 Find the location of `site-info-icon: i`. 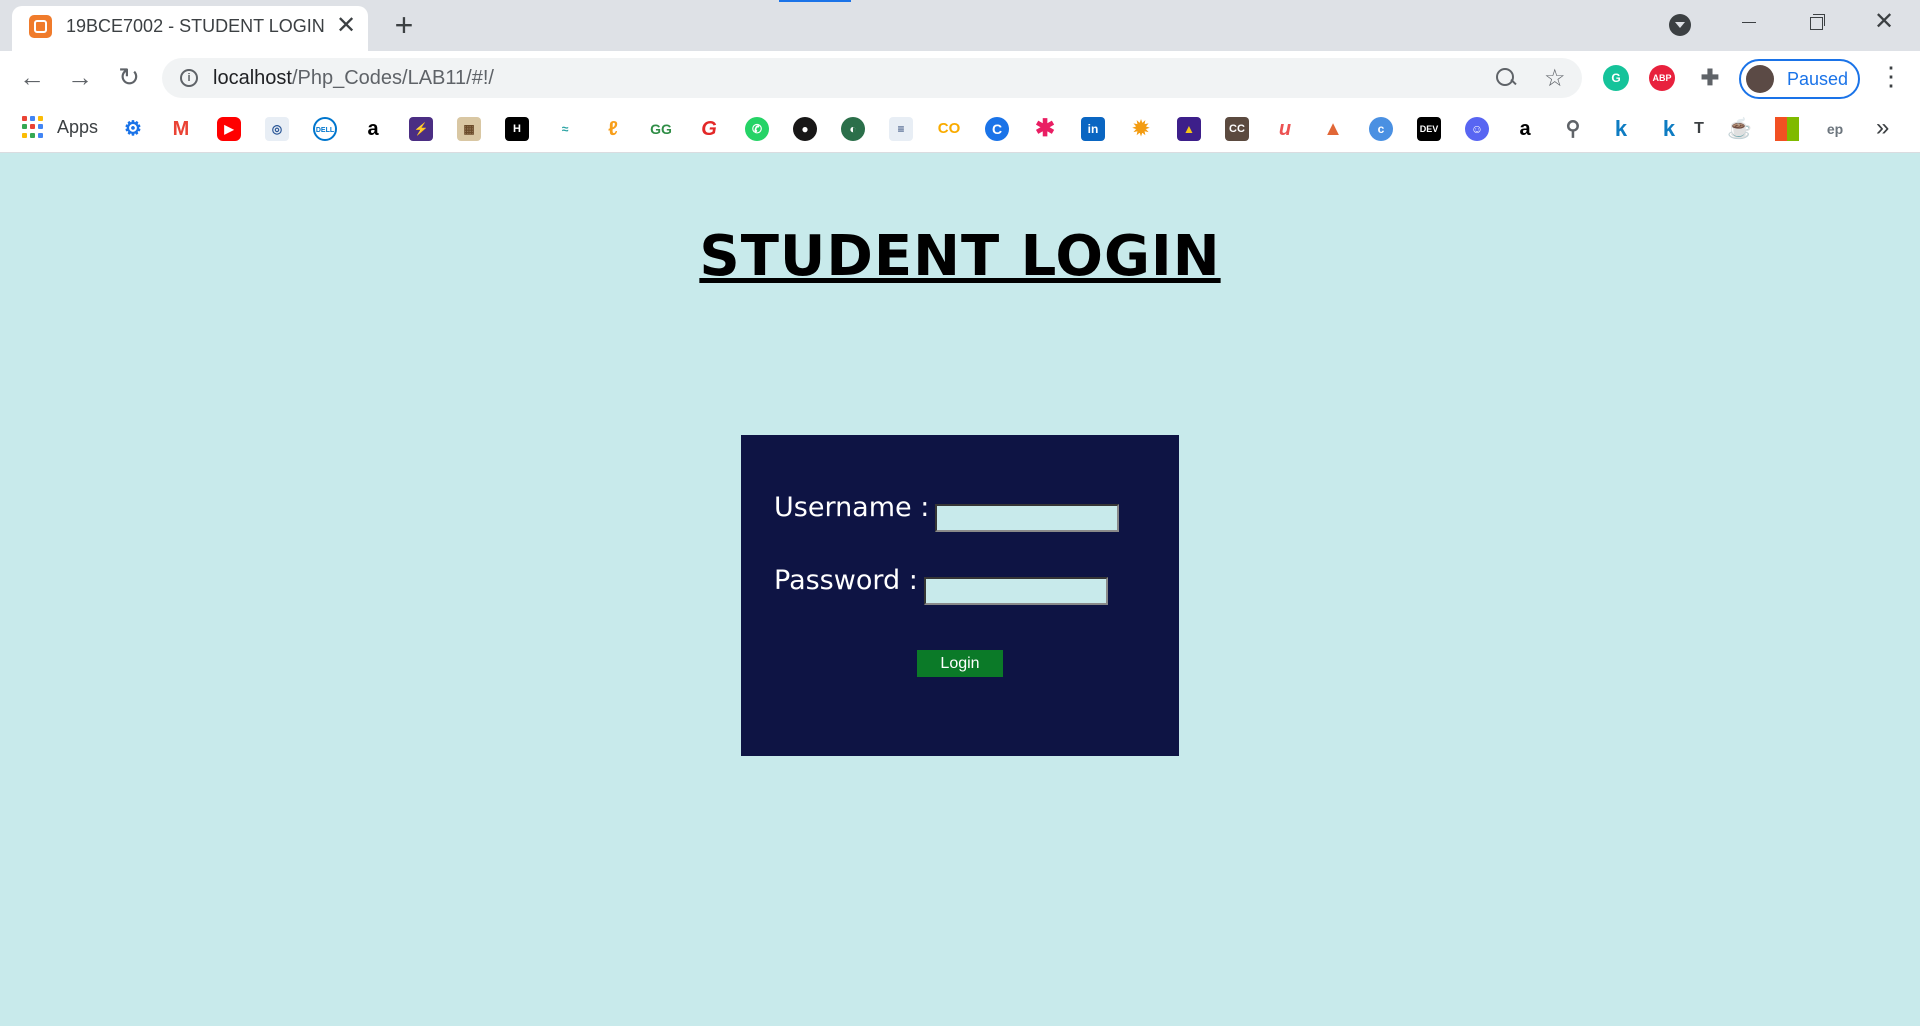

site-info-icon: i is located at coordinates (189, 78).